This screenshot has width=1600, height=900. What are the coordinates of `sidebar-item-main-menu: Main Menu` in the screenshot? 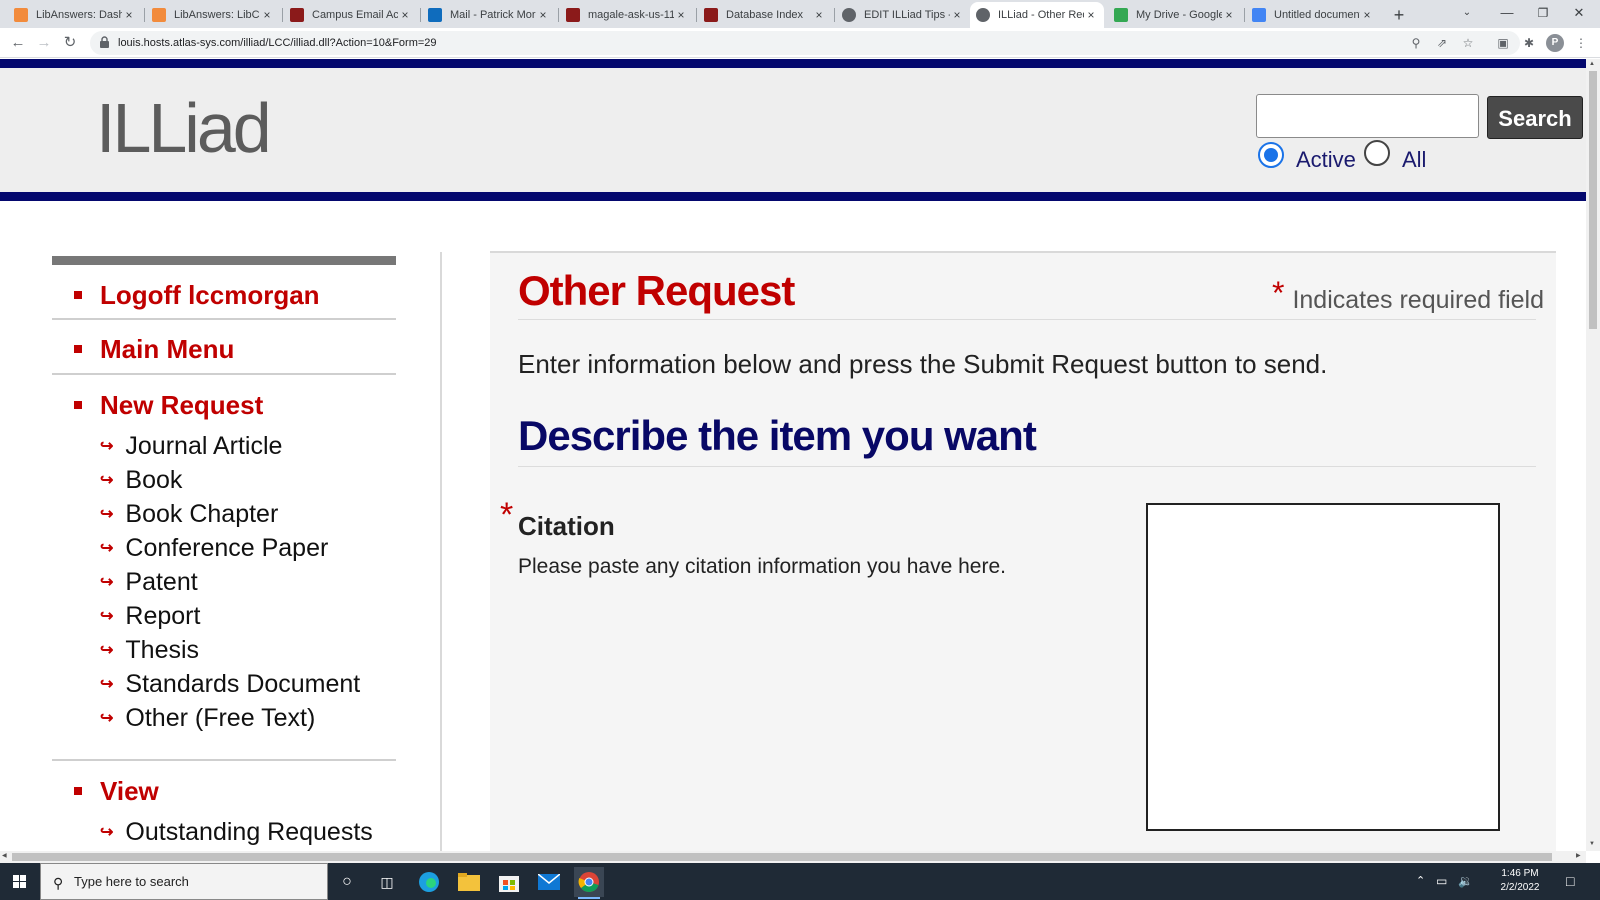 It's located at (224, 350).